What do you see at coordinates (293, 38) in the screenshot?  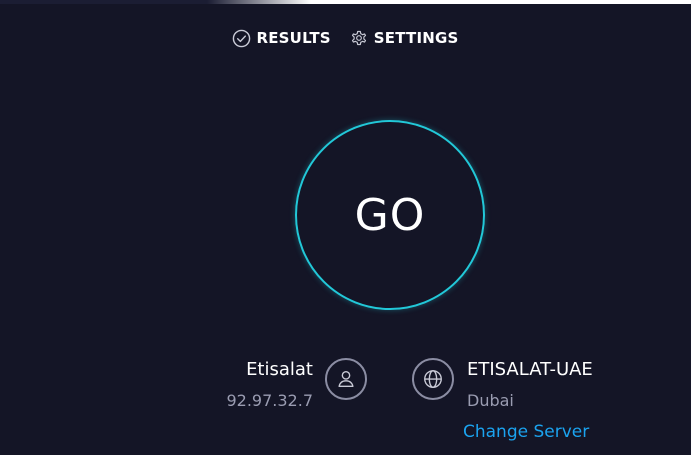 I see `results-label: RESULTS` at bounding box center [293, 38].